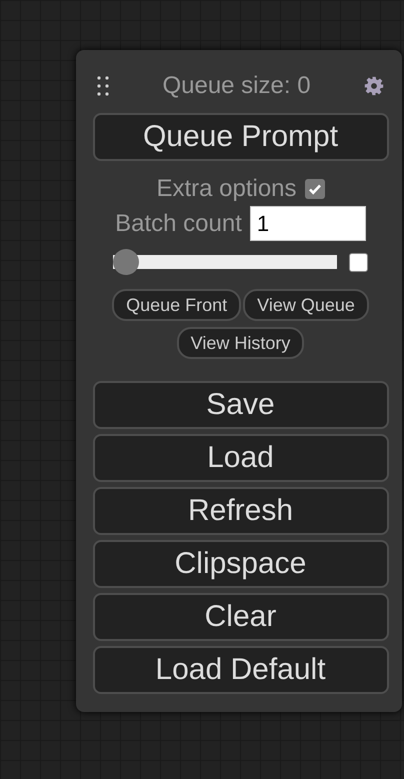 This screenshot has height=779, width=404. What do you see at coordinates (226, 189) in the screenshot?
I see `extra-options-label: Extra options` at bounding box center [226, 189].